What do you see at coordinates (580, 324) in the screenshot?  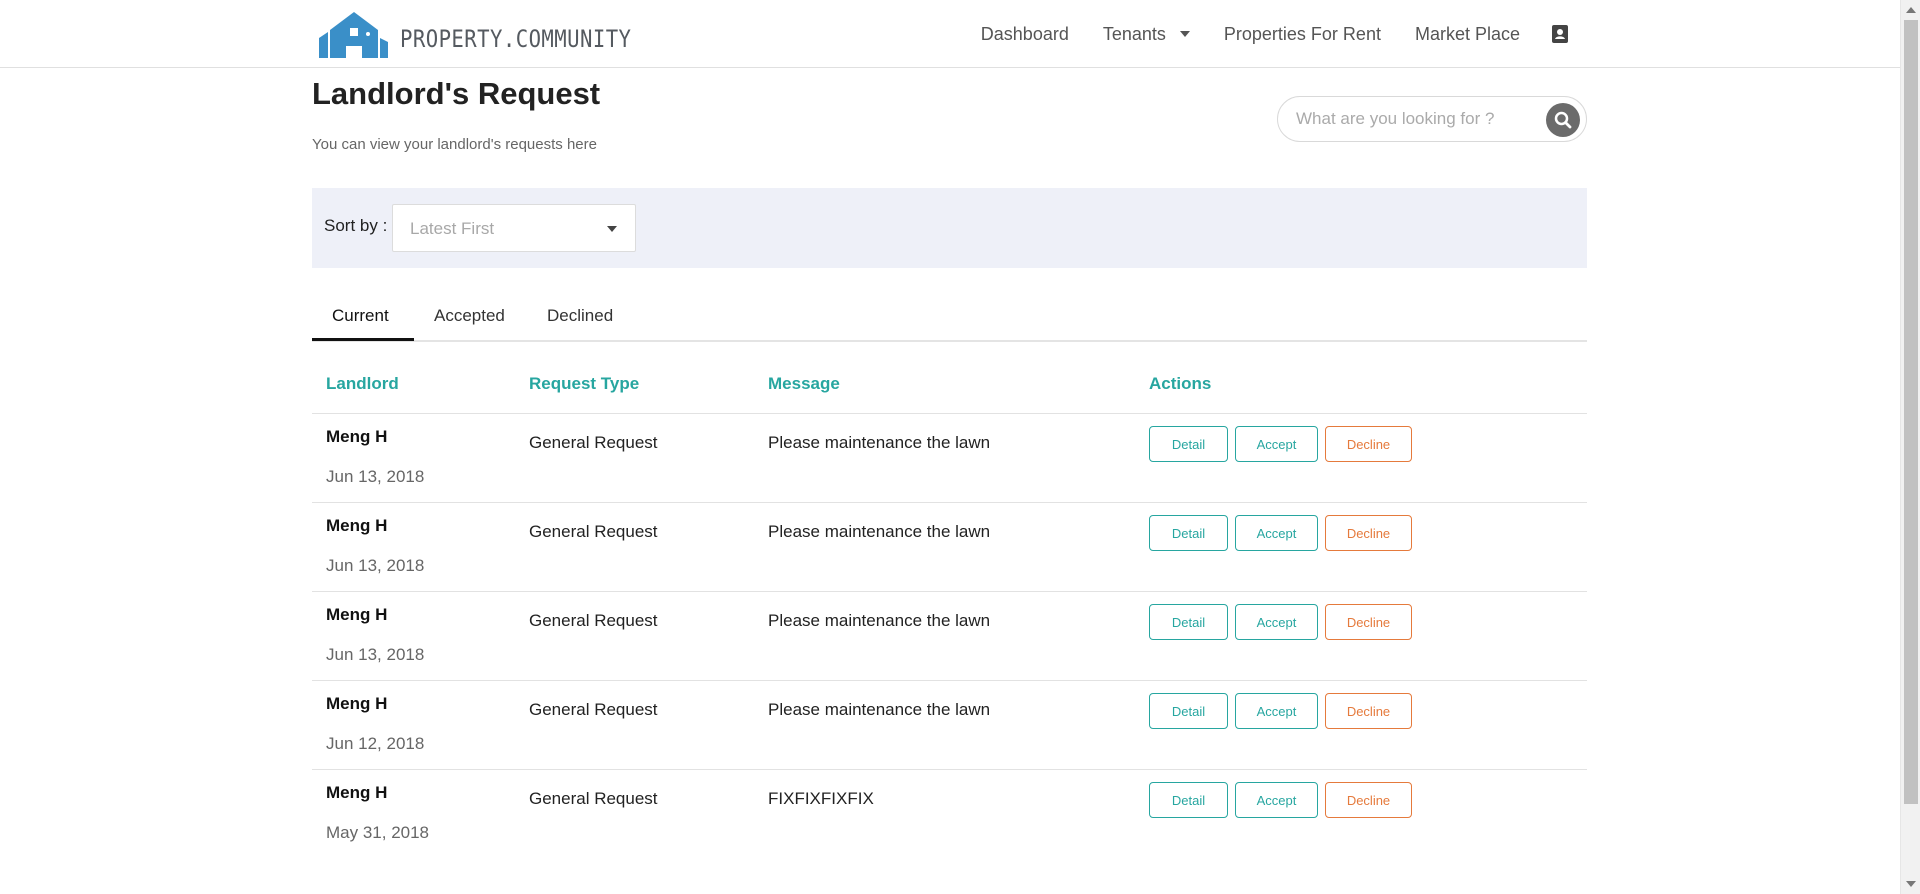 I see `tab-declined: Declined` at bounding box center [580, 324].